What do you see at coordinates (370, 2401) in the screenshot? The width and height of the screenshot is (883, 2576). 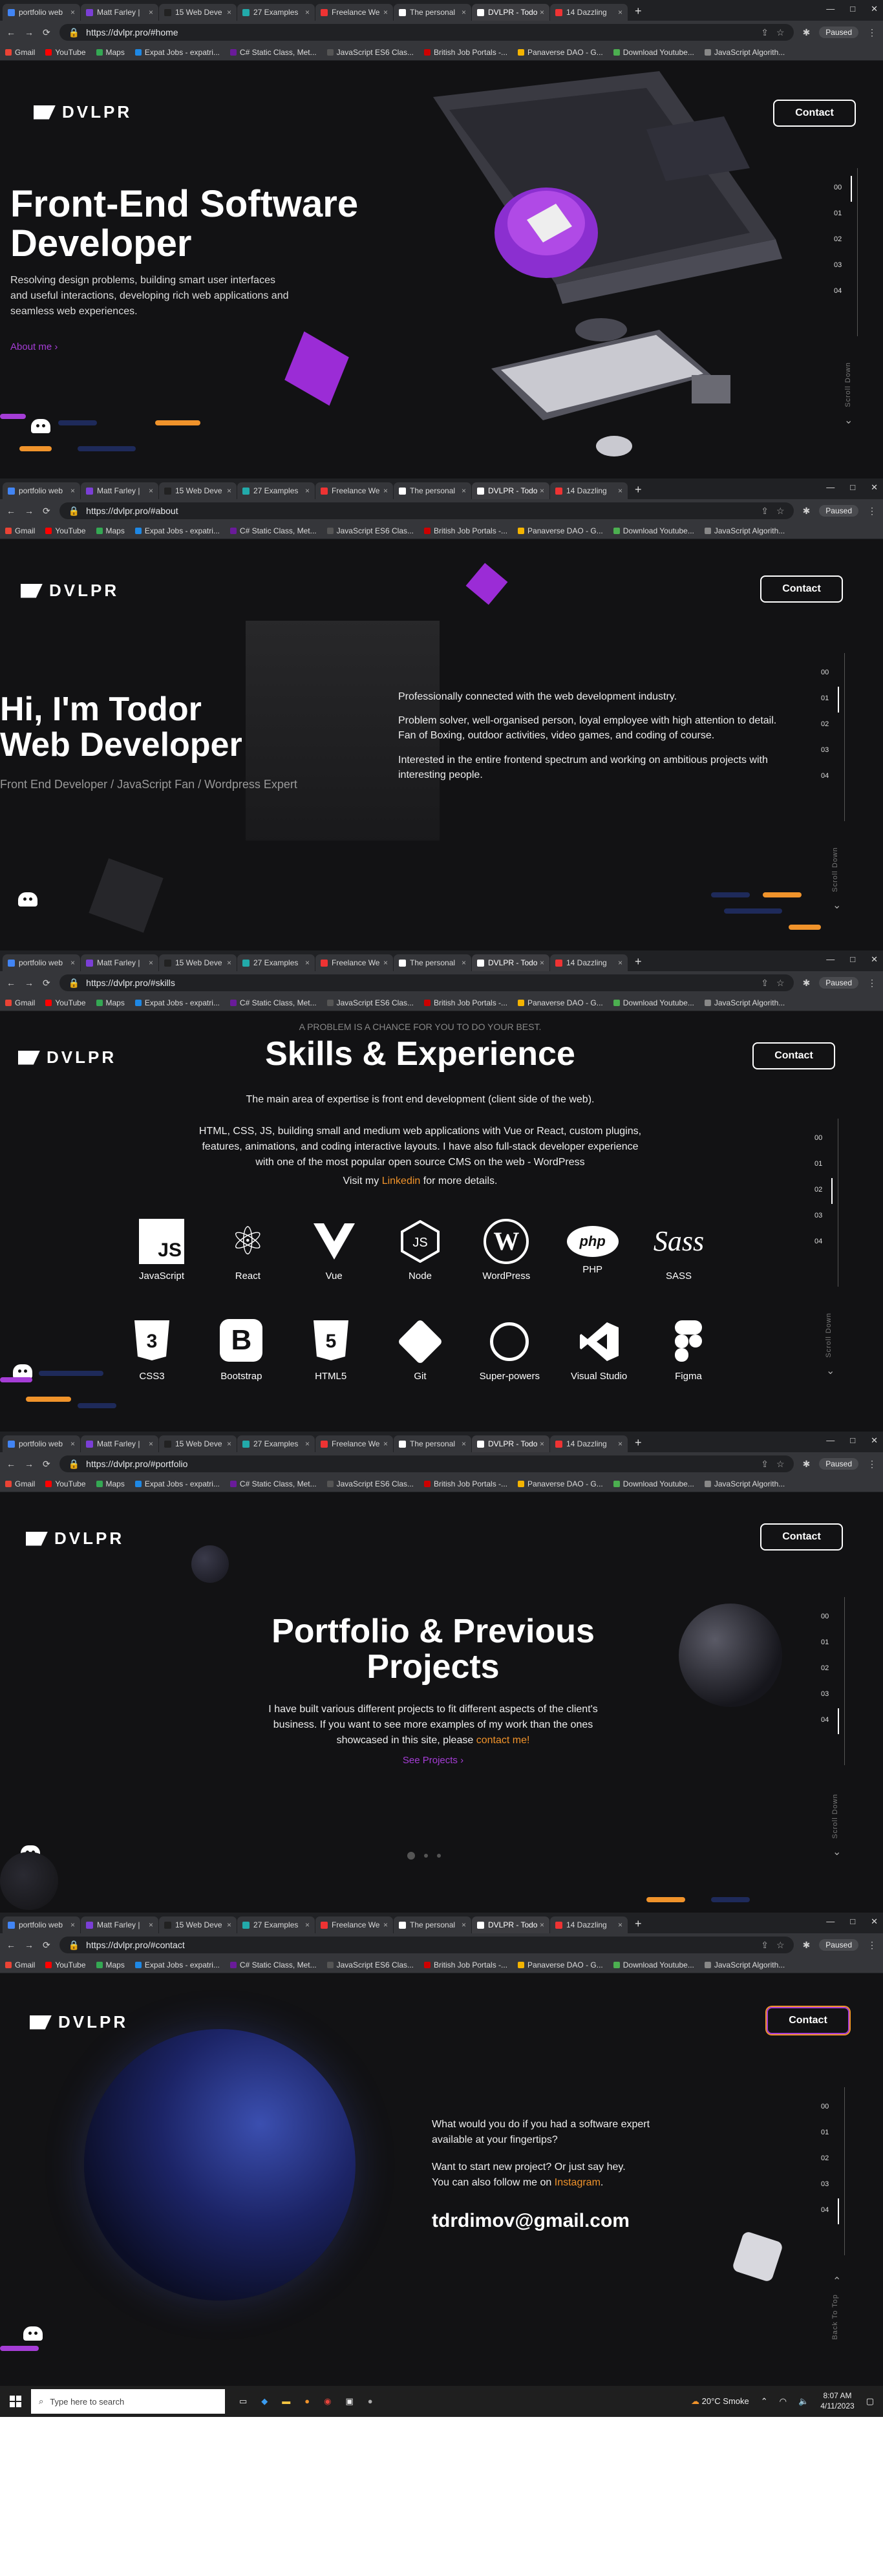 I see `app-icon: ●` at bounding box center [370, 2401].